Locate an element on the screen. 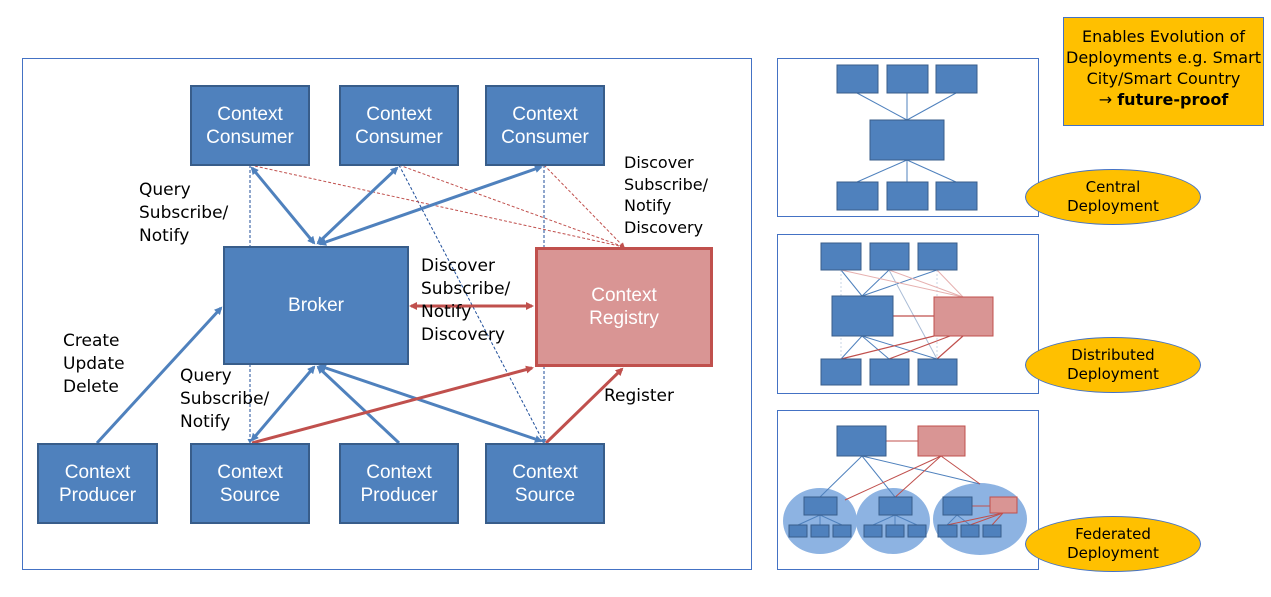  distributed-deployment-diagram is located at coordinates (907, 314).